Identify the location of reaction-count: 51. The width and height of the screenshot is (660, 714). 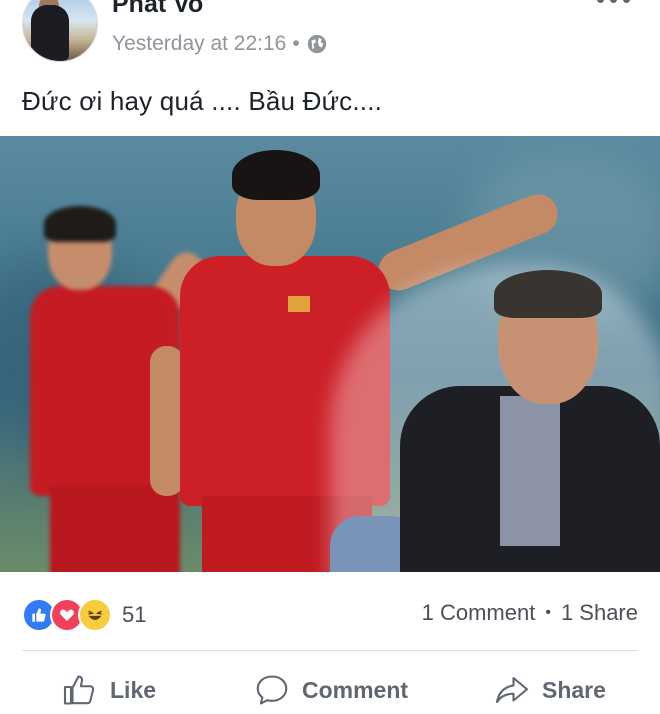
(134, 614).